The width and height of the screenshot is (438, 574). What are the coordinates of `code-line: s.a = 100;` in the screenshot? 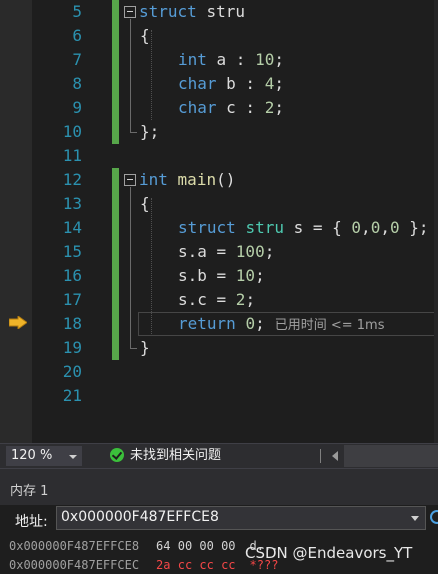 It's located at (226, 252).